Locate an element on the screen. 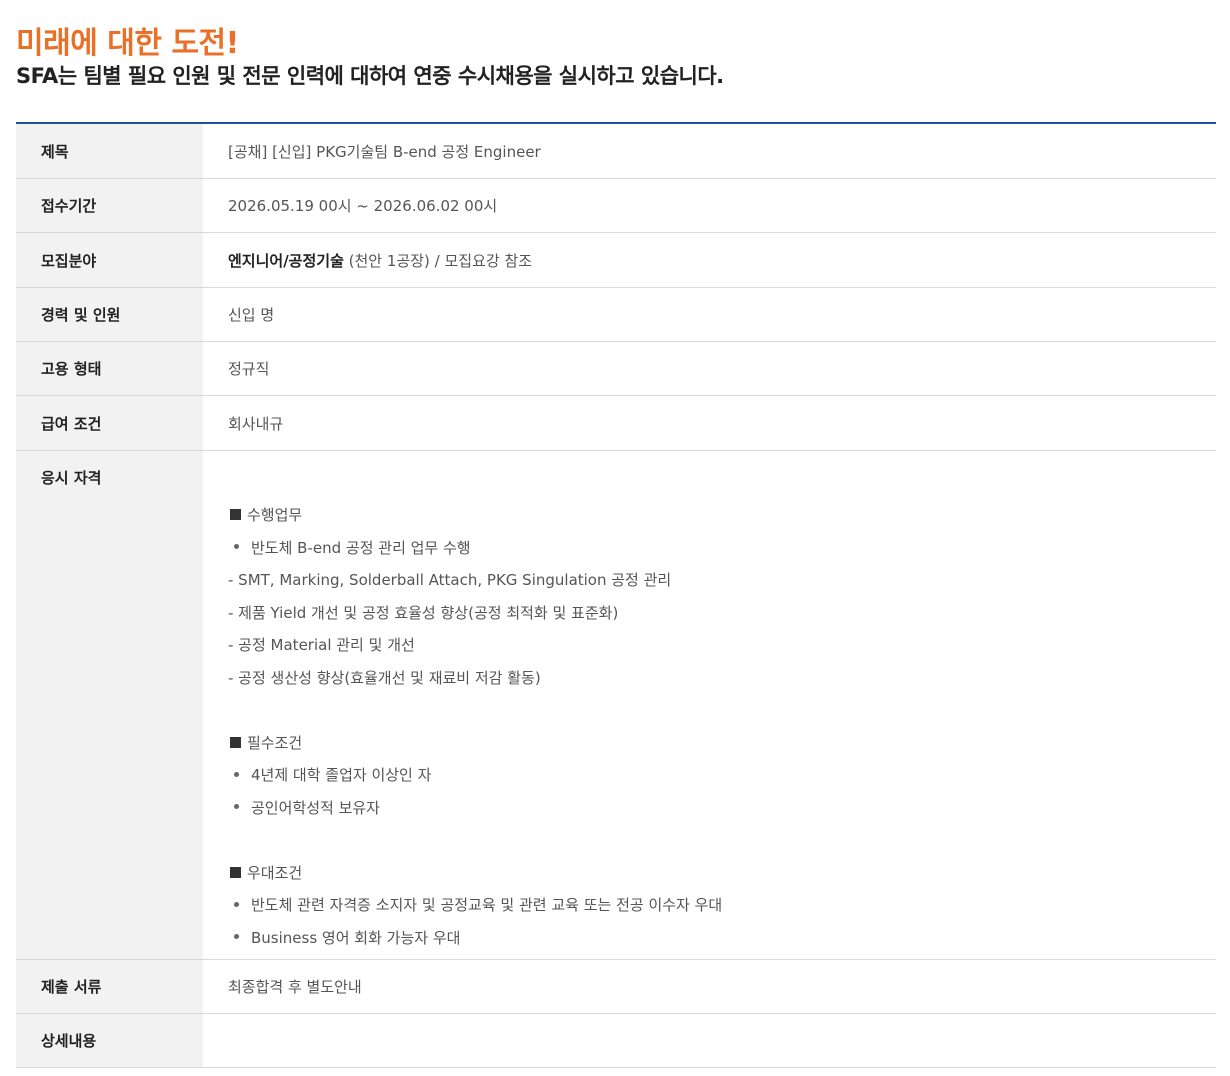  employment-value: 정규직 is located at coordinates (249, 369).